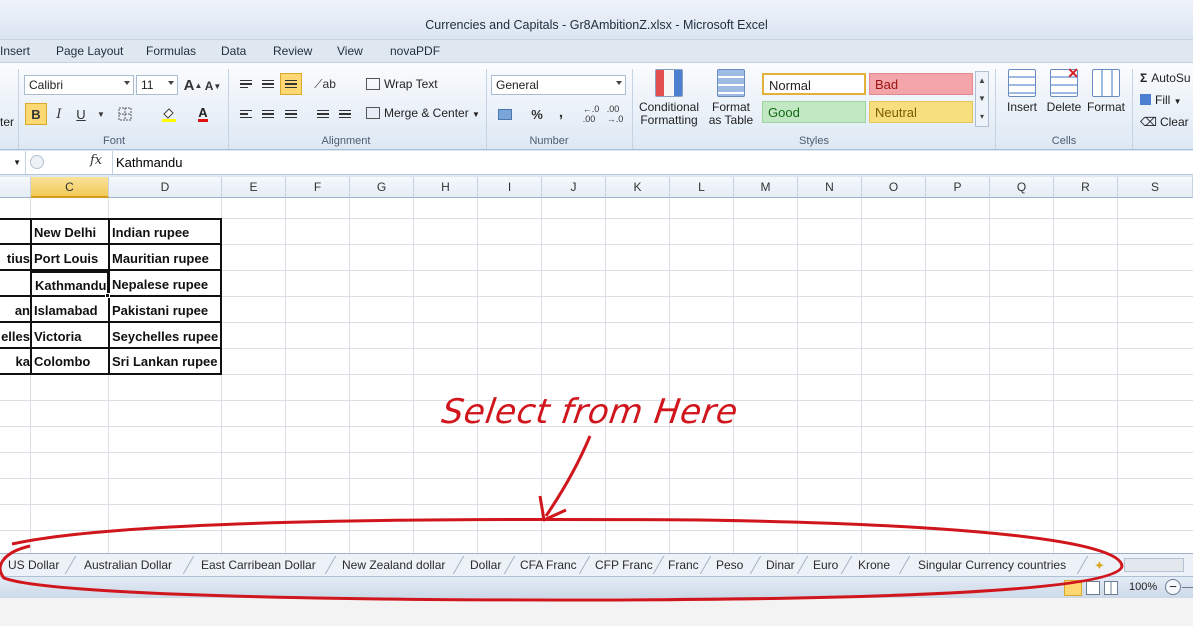 The height and width of the screenshot is (626, 1193). What do you see at coordinates (1099, 566) in the screenshot?
I see `insert-sheet-icon: ✦` at bounding box center [1099, 566].